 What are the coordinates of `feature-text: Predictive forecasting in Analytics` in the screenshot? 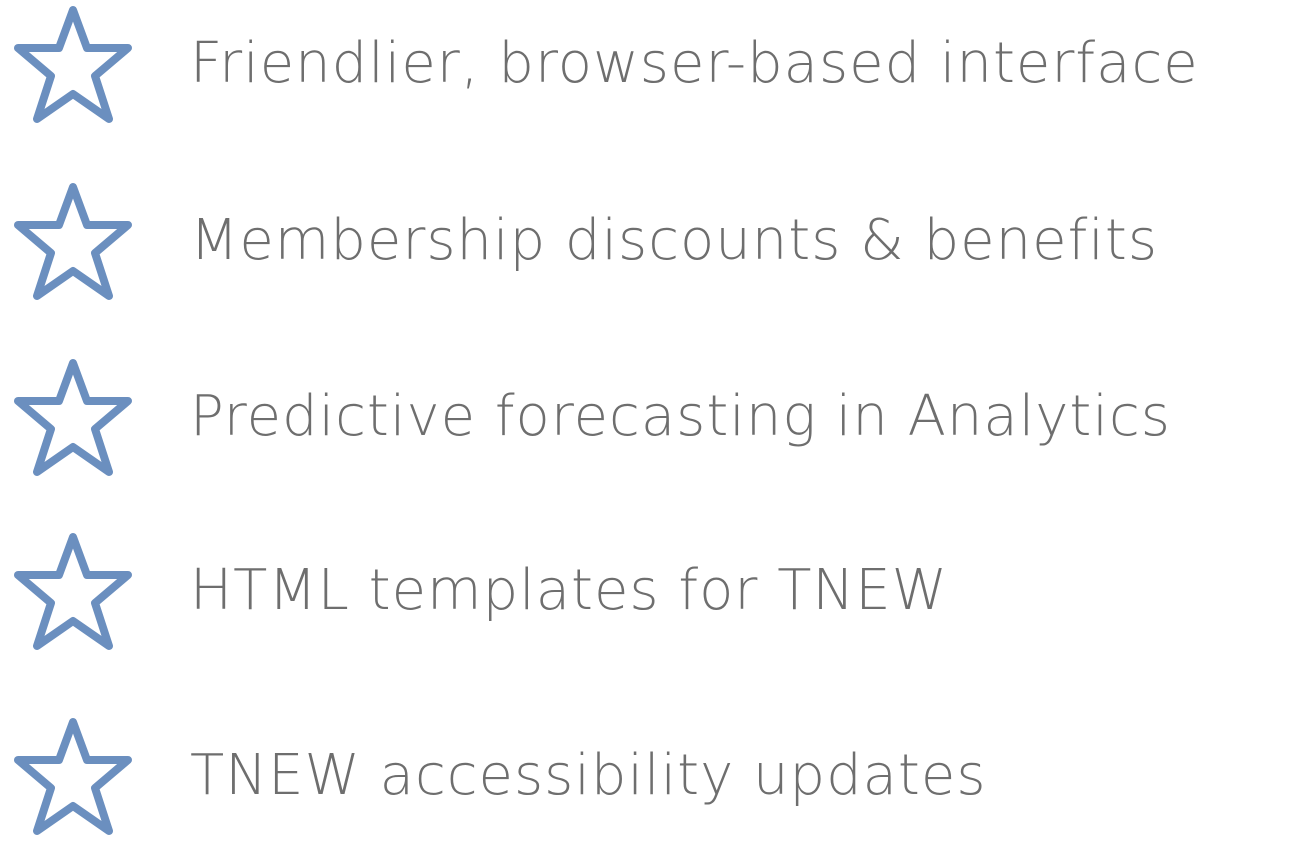 It's located at (680, 416).